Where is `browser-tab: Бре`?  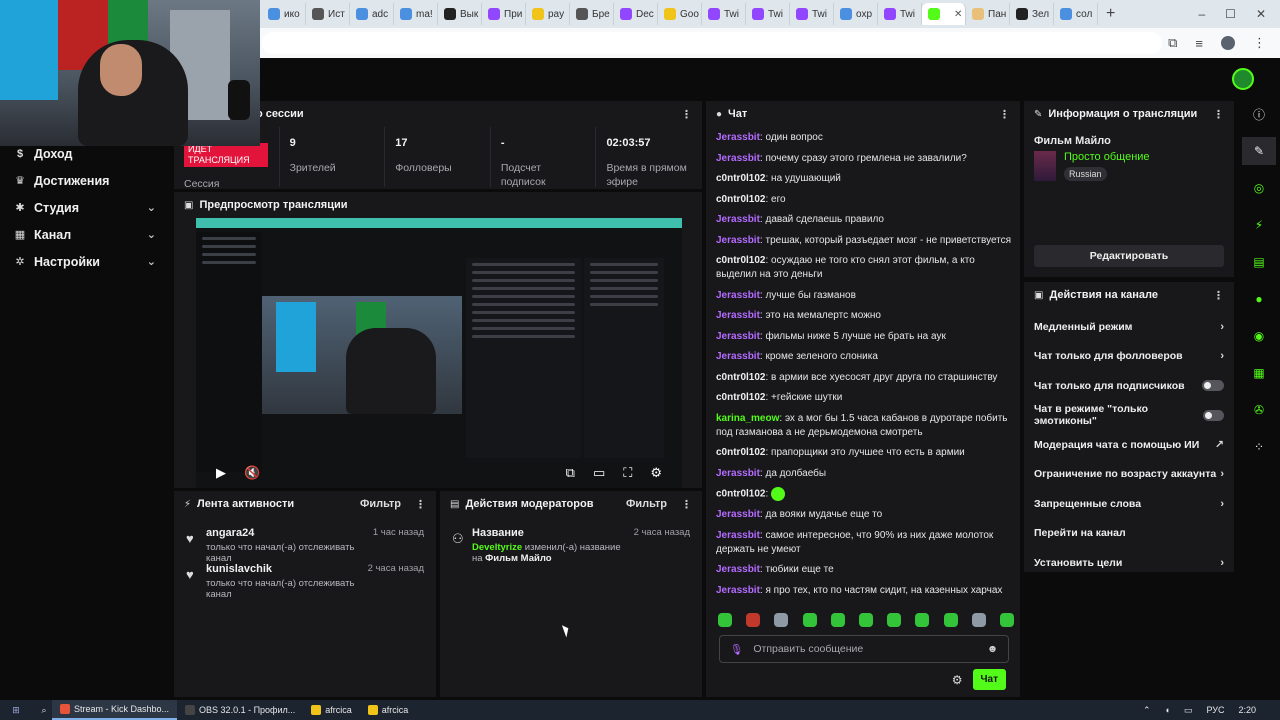 browser-tab: Бре is located at coordinates (592, 14).